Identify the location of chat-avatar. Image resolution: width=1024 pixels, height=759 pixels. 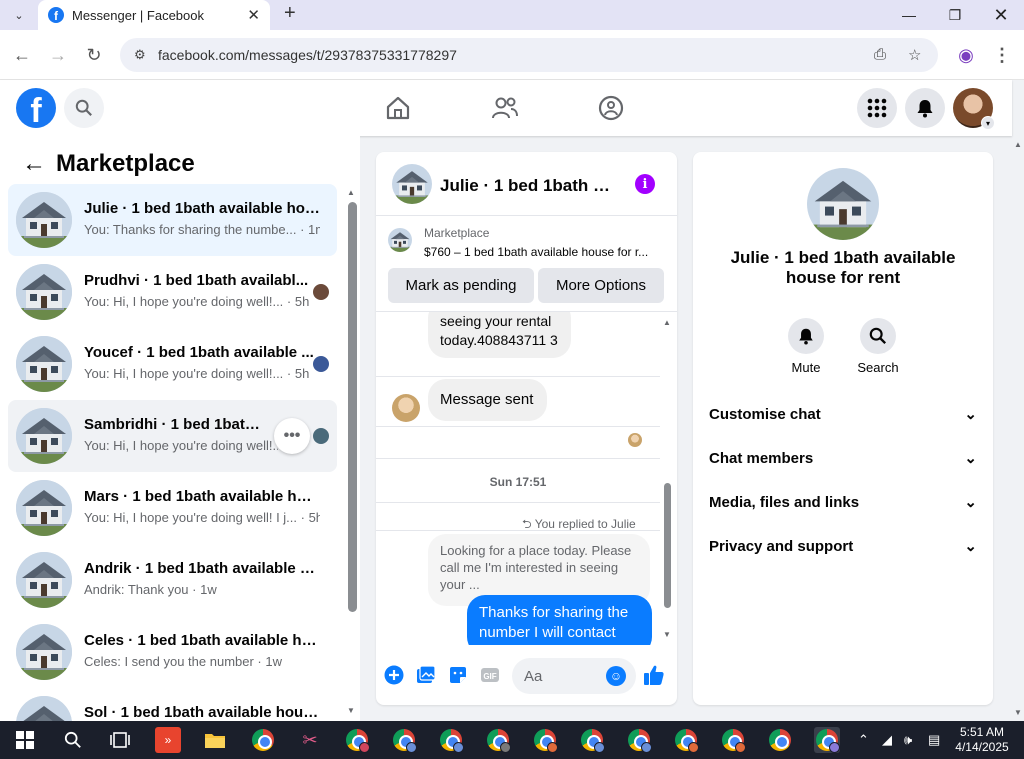
(412, 184).